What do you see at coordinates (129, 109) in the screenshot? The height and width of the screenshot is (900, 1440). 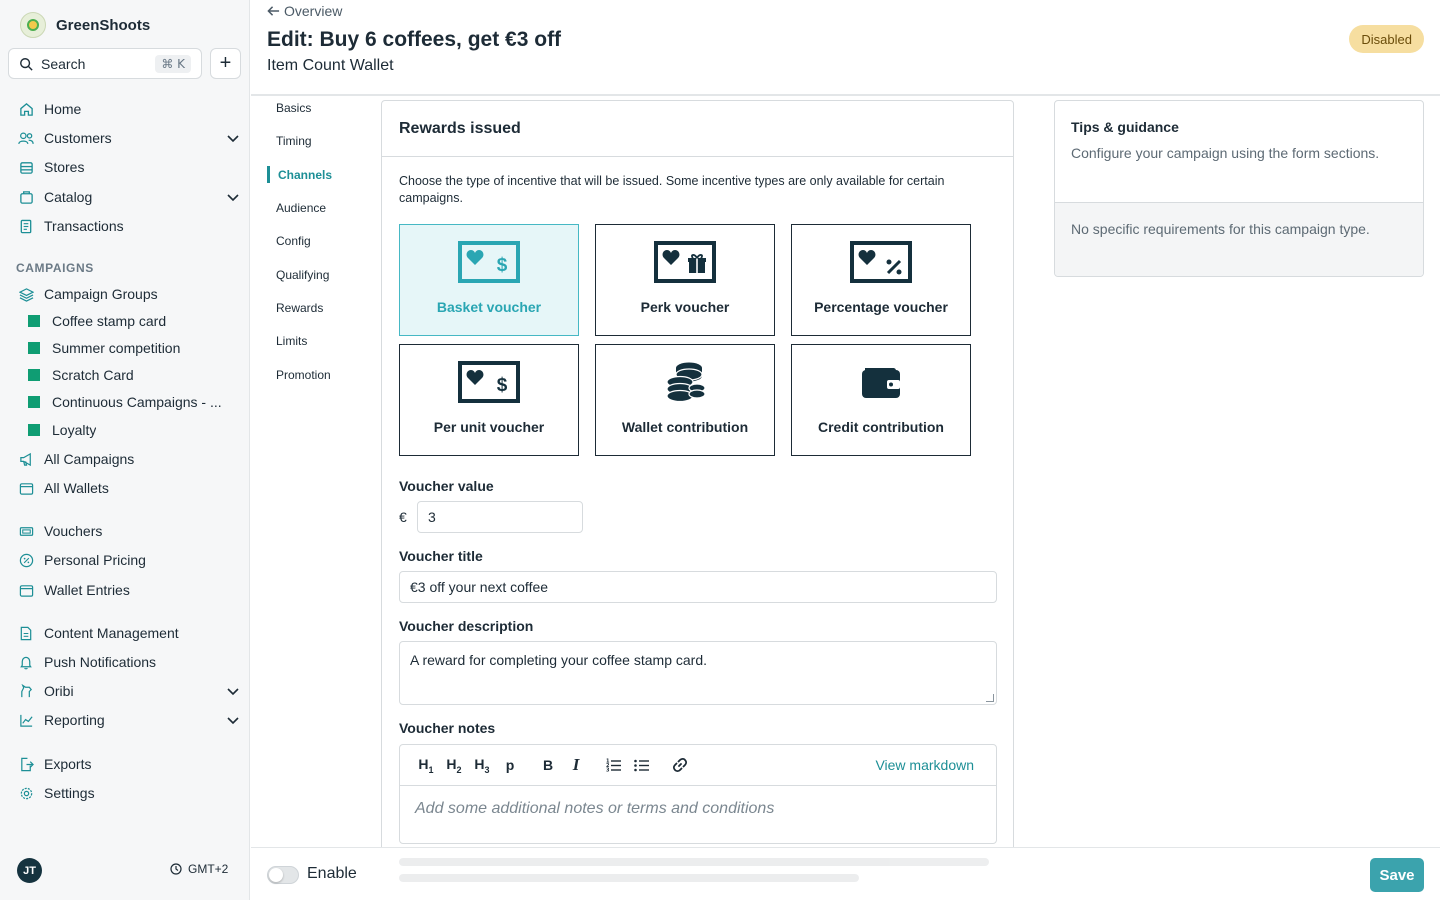 I see `nav-item-home: Home` at bounding box center [129, 109].